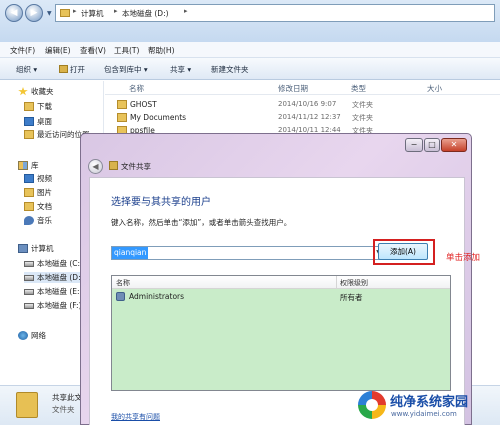  Describe the element at coordinates (93, 50) in the screenshot. I see `menu-view: 查看(V)` at that location.